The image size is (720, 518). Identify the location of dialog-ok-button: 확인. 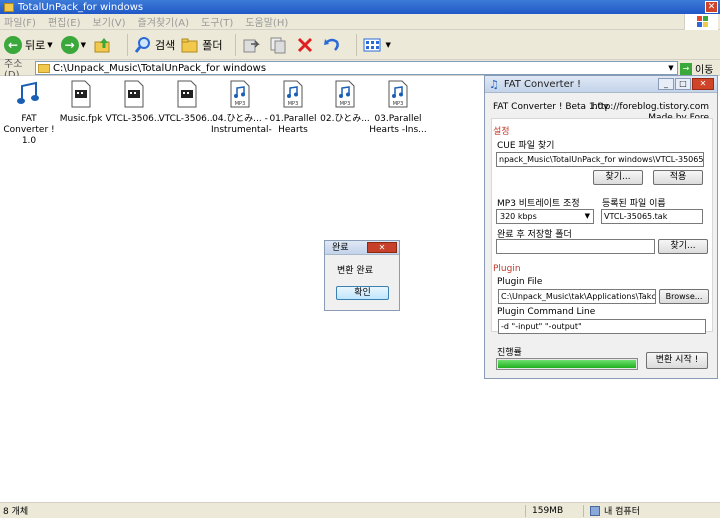
(362, 293).